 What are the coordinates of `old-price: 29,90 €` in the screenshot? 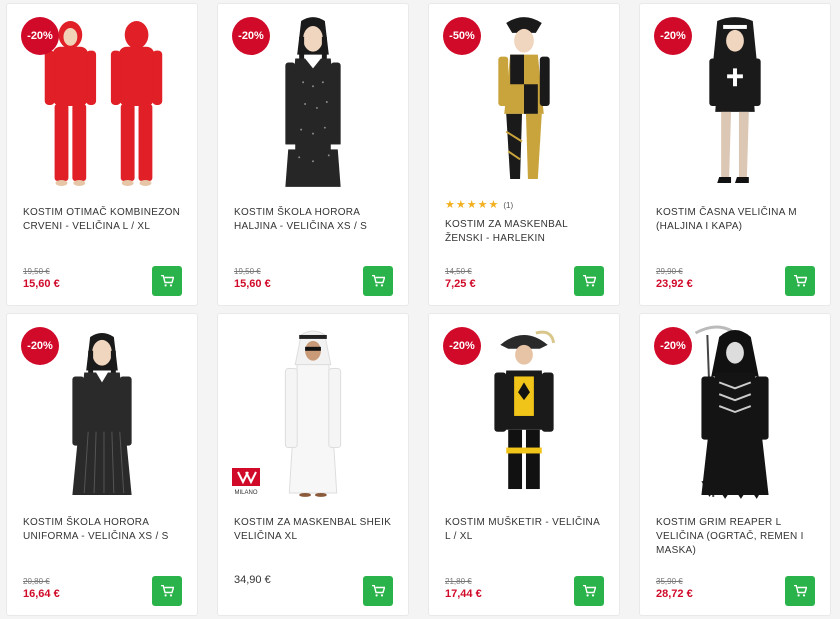 It's located at (669, 271).